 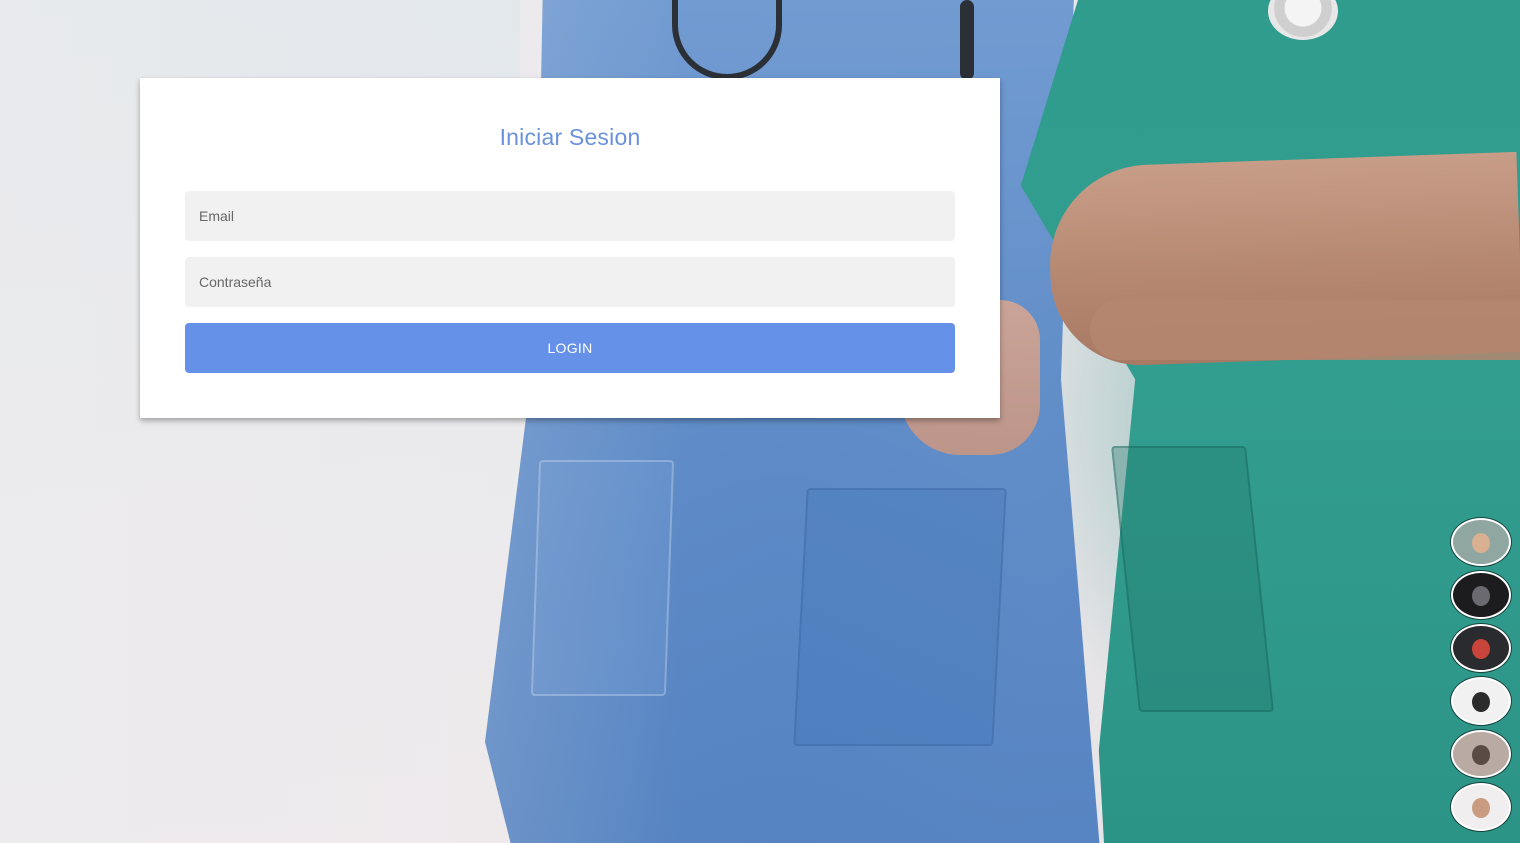 What do you see at coordinates (570, 216) in the screenshot?
I see `email-field` at bounding box center [570, 216].